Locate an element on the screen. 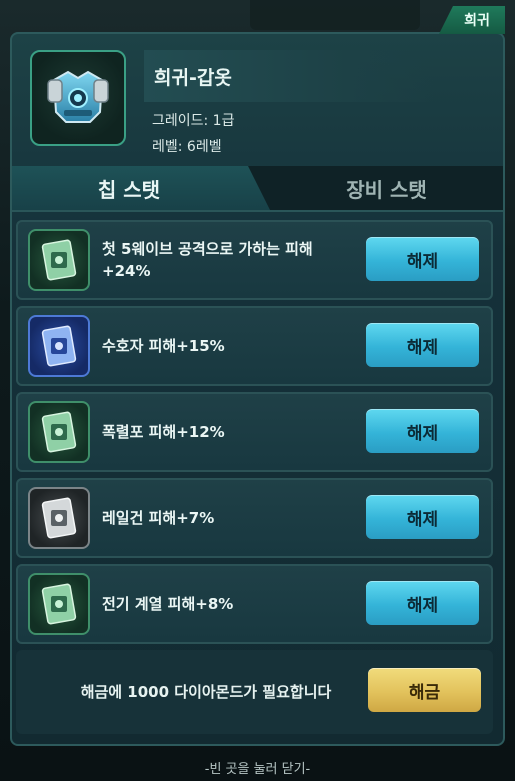 This screenshot has height=781, width=515. unlock-cost-text: 해금에 1000 다이아몬드가 필요합니다 is located at coordinates (206, 692).